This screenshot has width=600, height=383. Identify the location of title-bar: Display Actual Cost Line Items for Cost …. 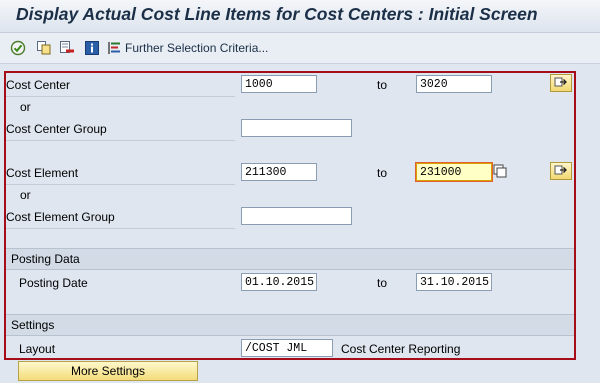
(300, 16).